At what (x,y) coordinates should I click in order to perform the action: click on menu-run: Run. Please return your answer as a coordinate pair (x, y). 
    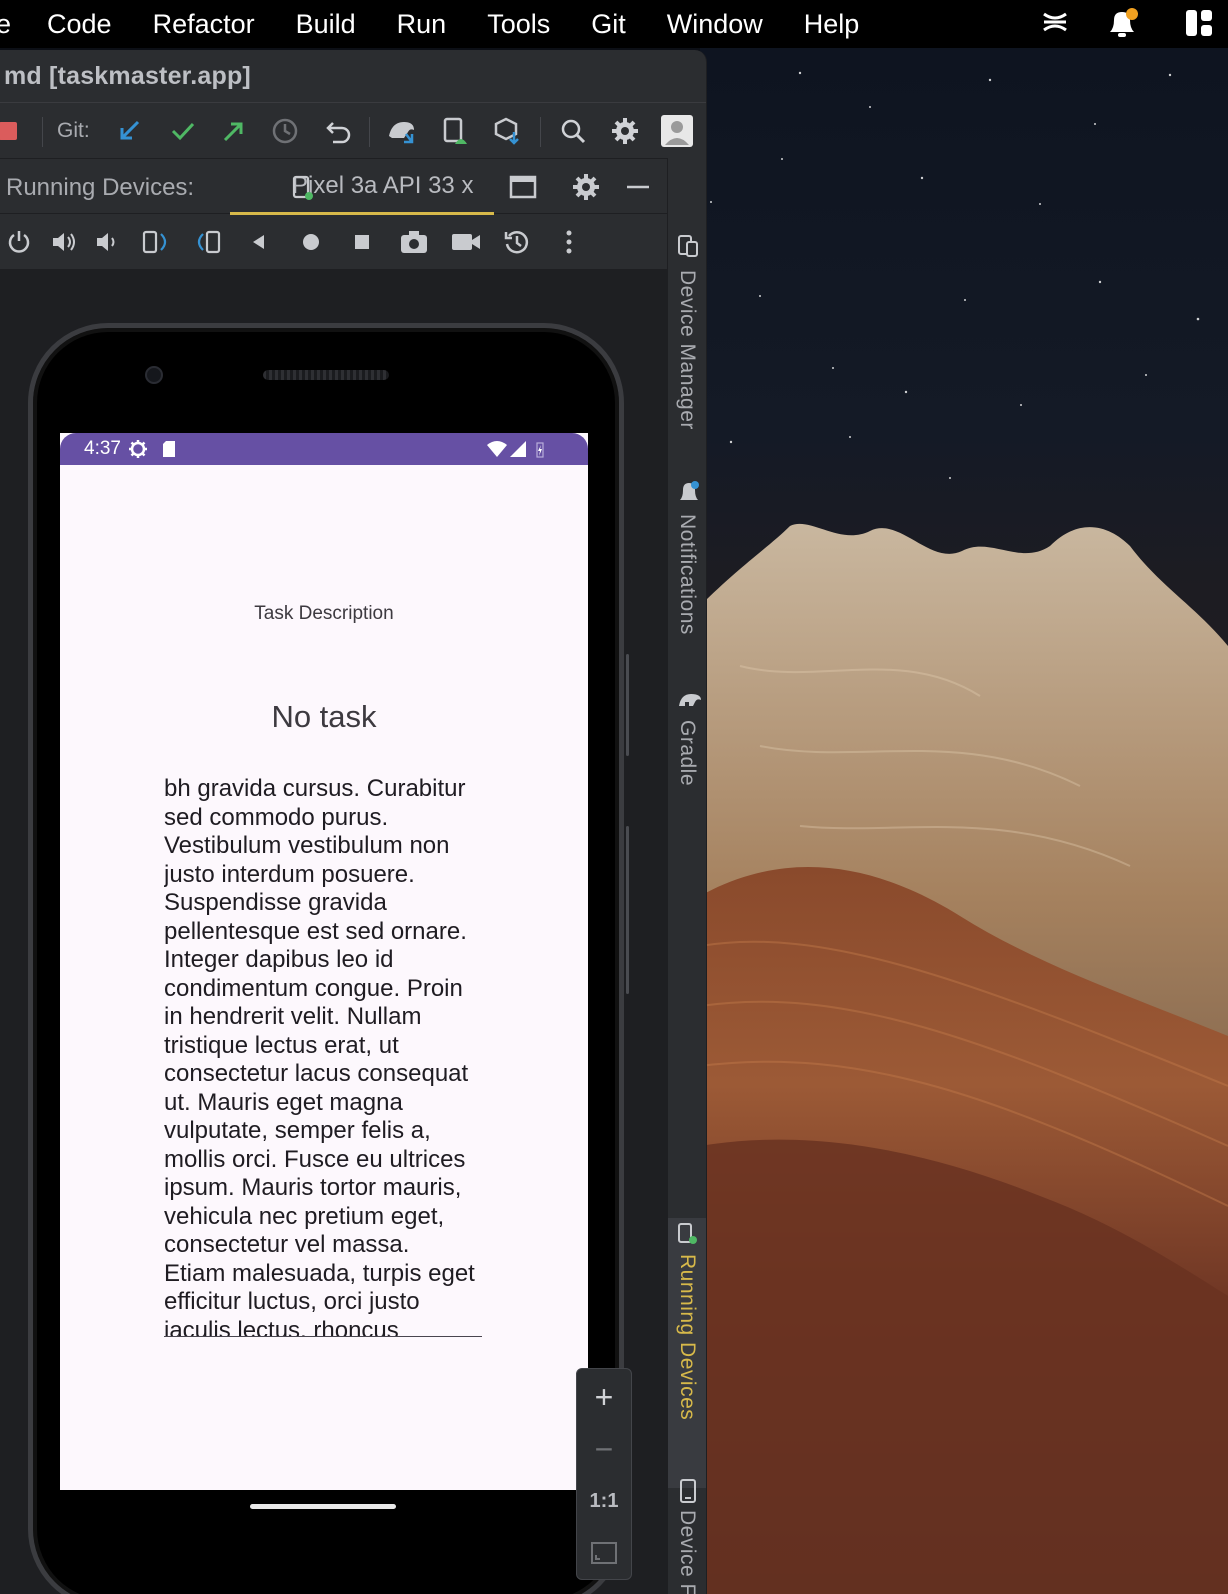
    Looking at the image, I should click on (422, 24).